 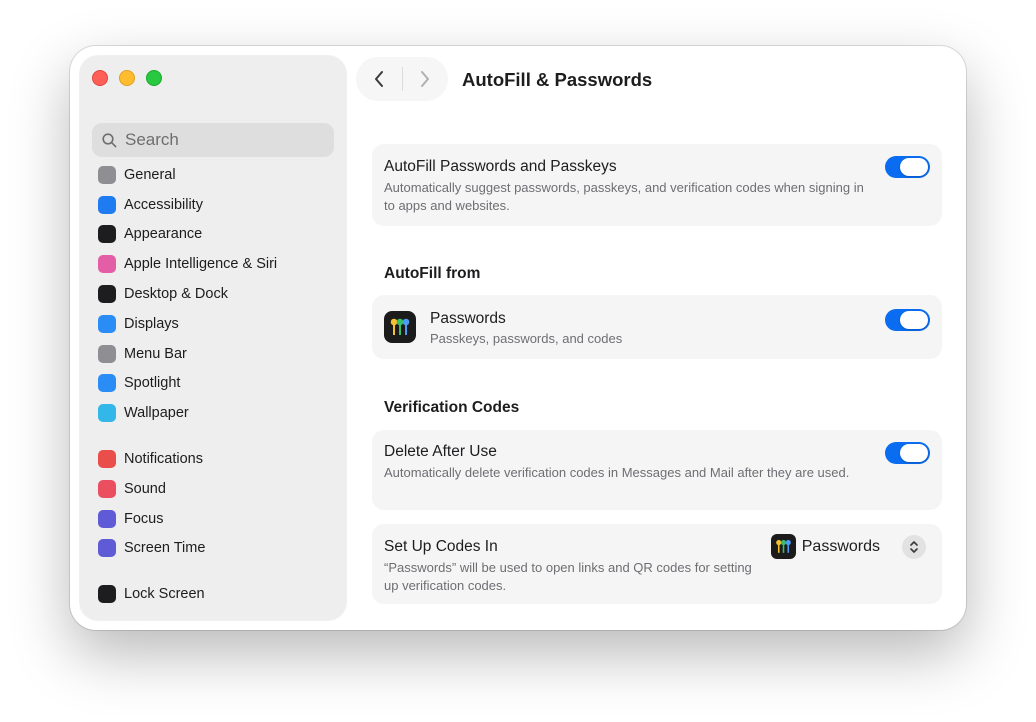 I want to click on sidebar-item-label: Notifications, so click(x=163, y=459).